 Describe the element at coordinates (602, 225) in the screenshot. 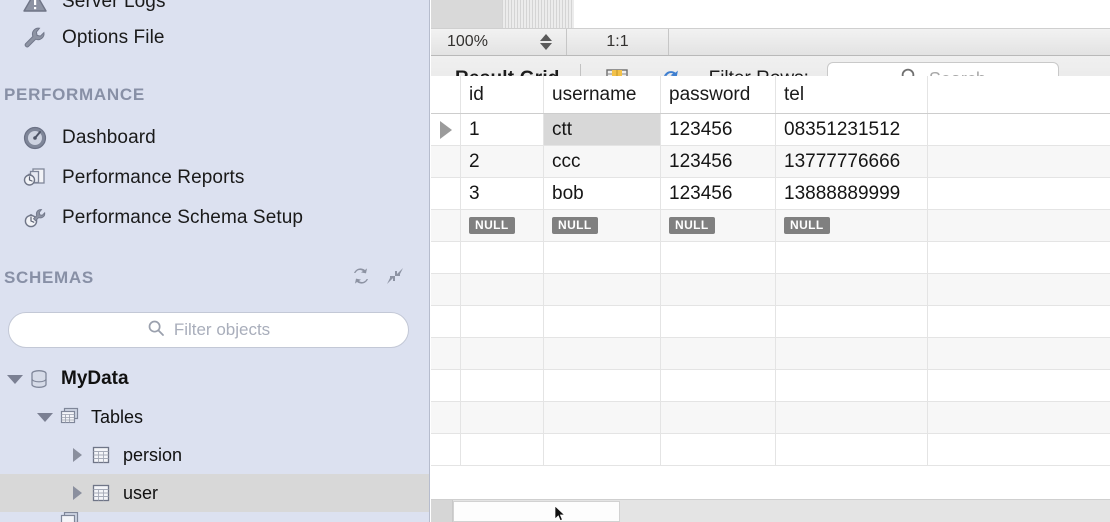

I see `cell-username-null: NULL` at that location.